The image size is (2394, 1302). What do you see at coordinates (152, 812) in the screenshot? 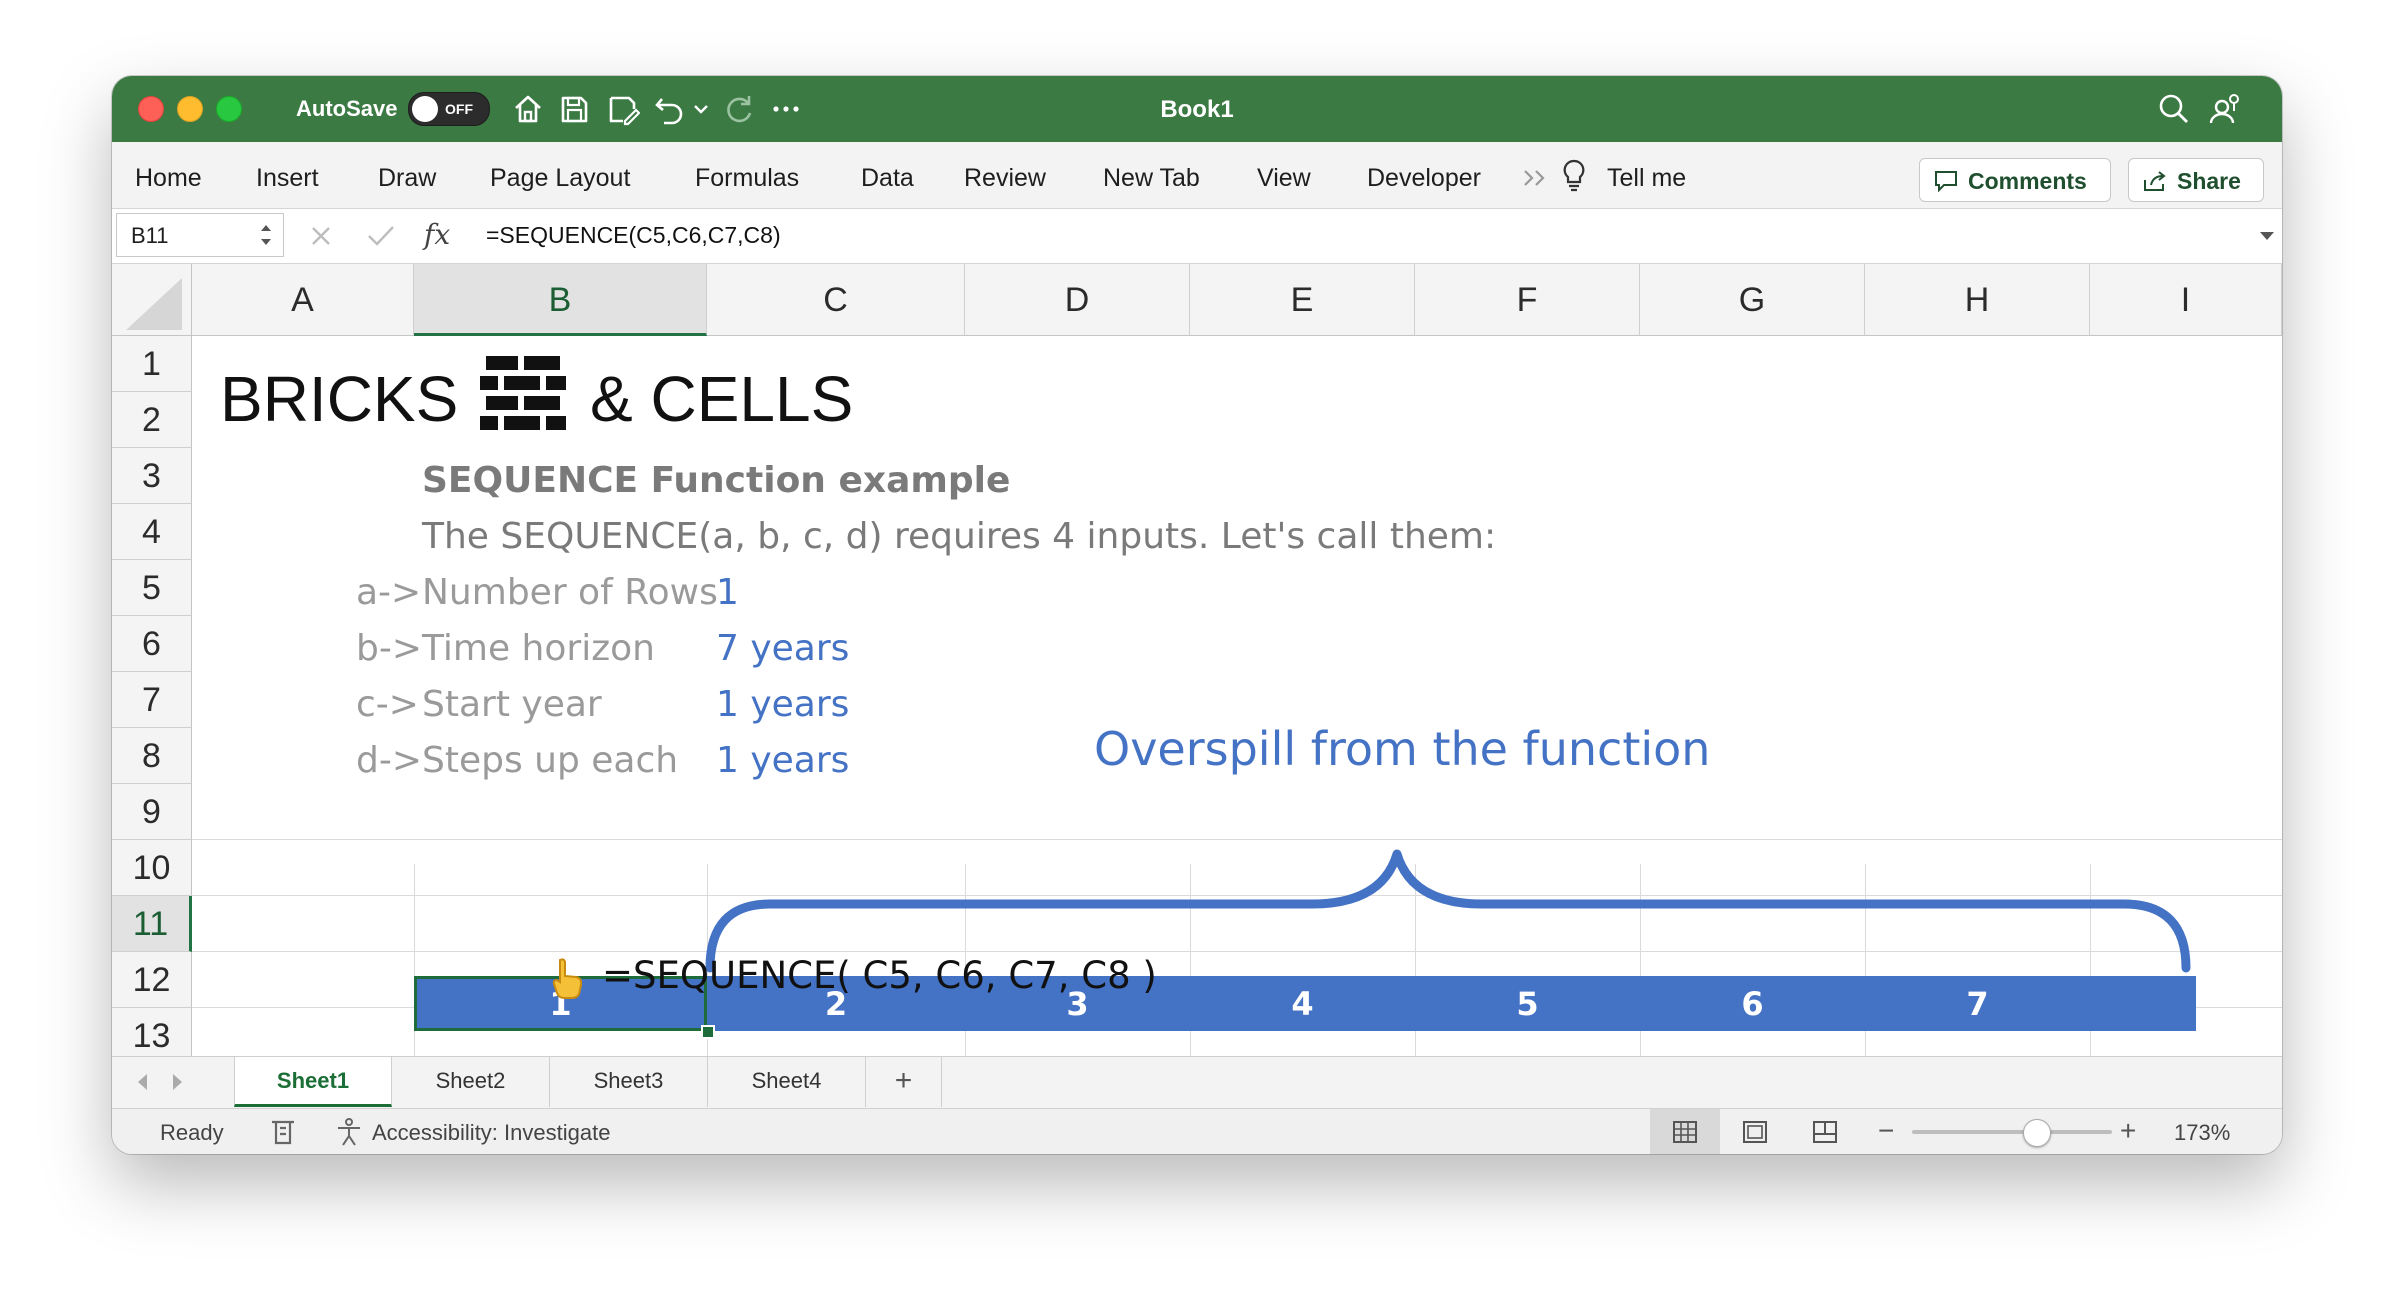
I see `row-header-9: 9` at bounding box center [152, 812].